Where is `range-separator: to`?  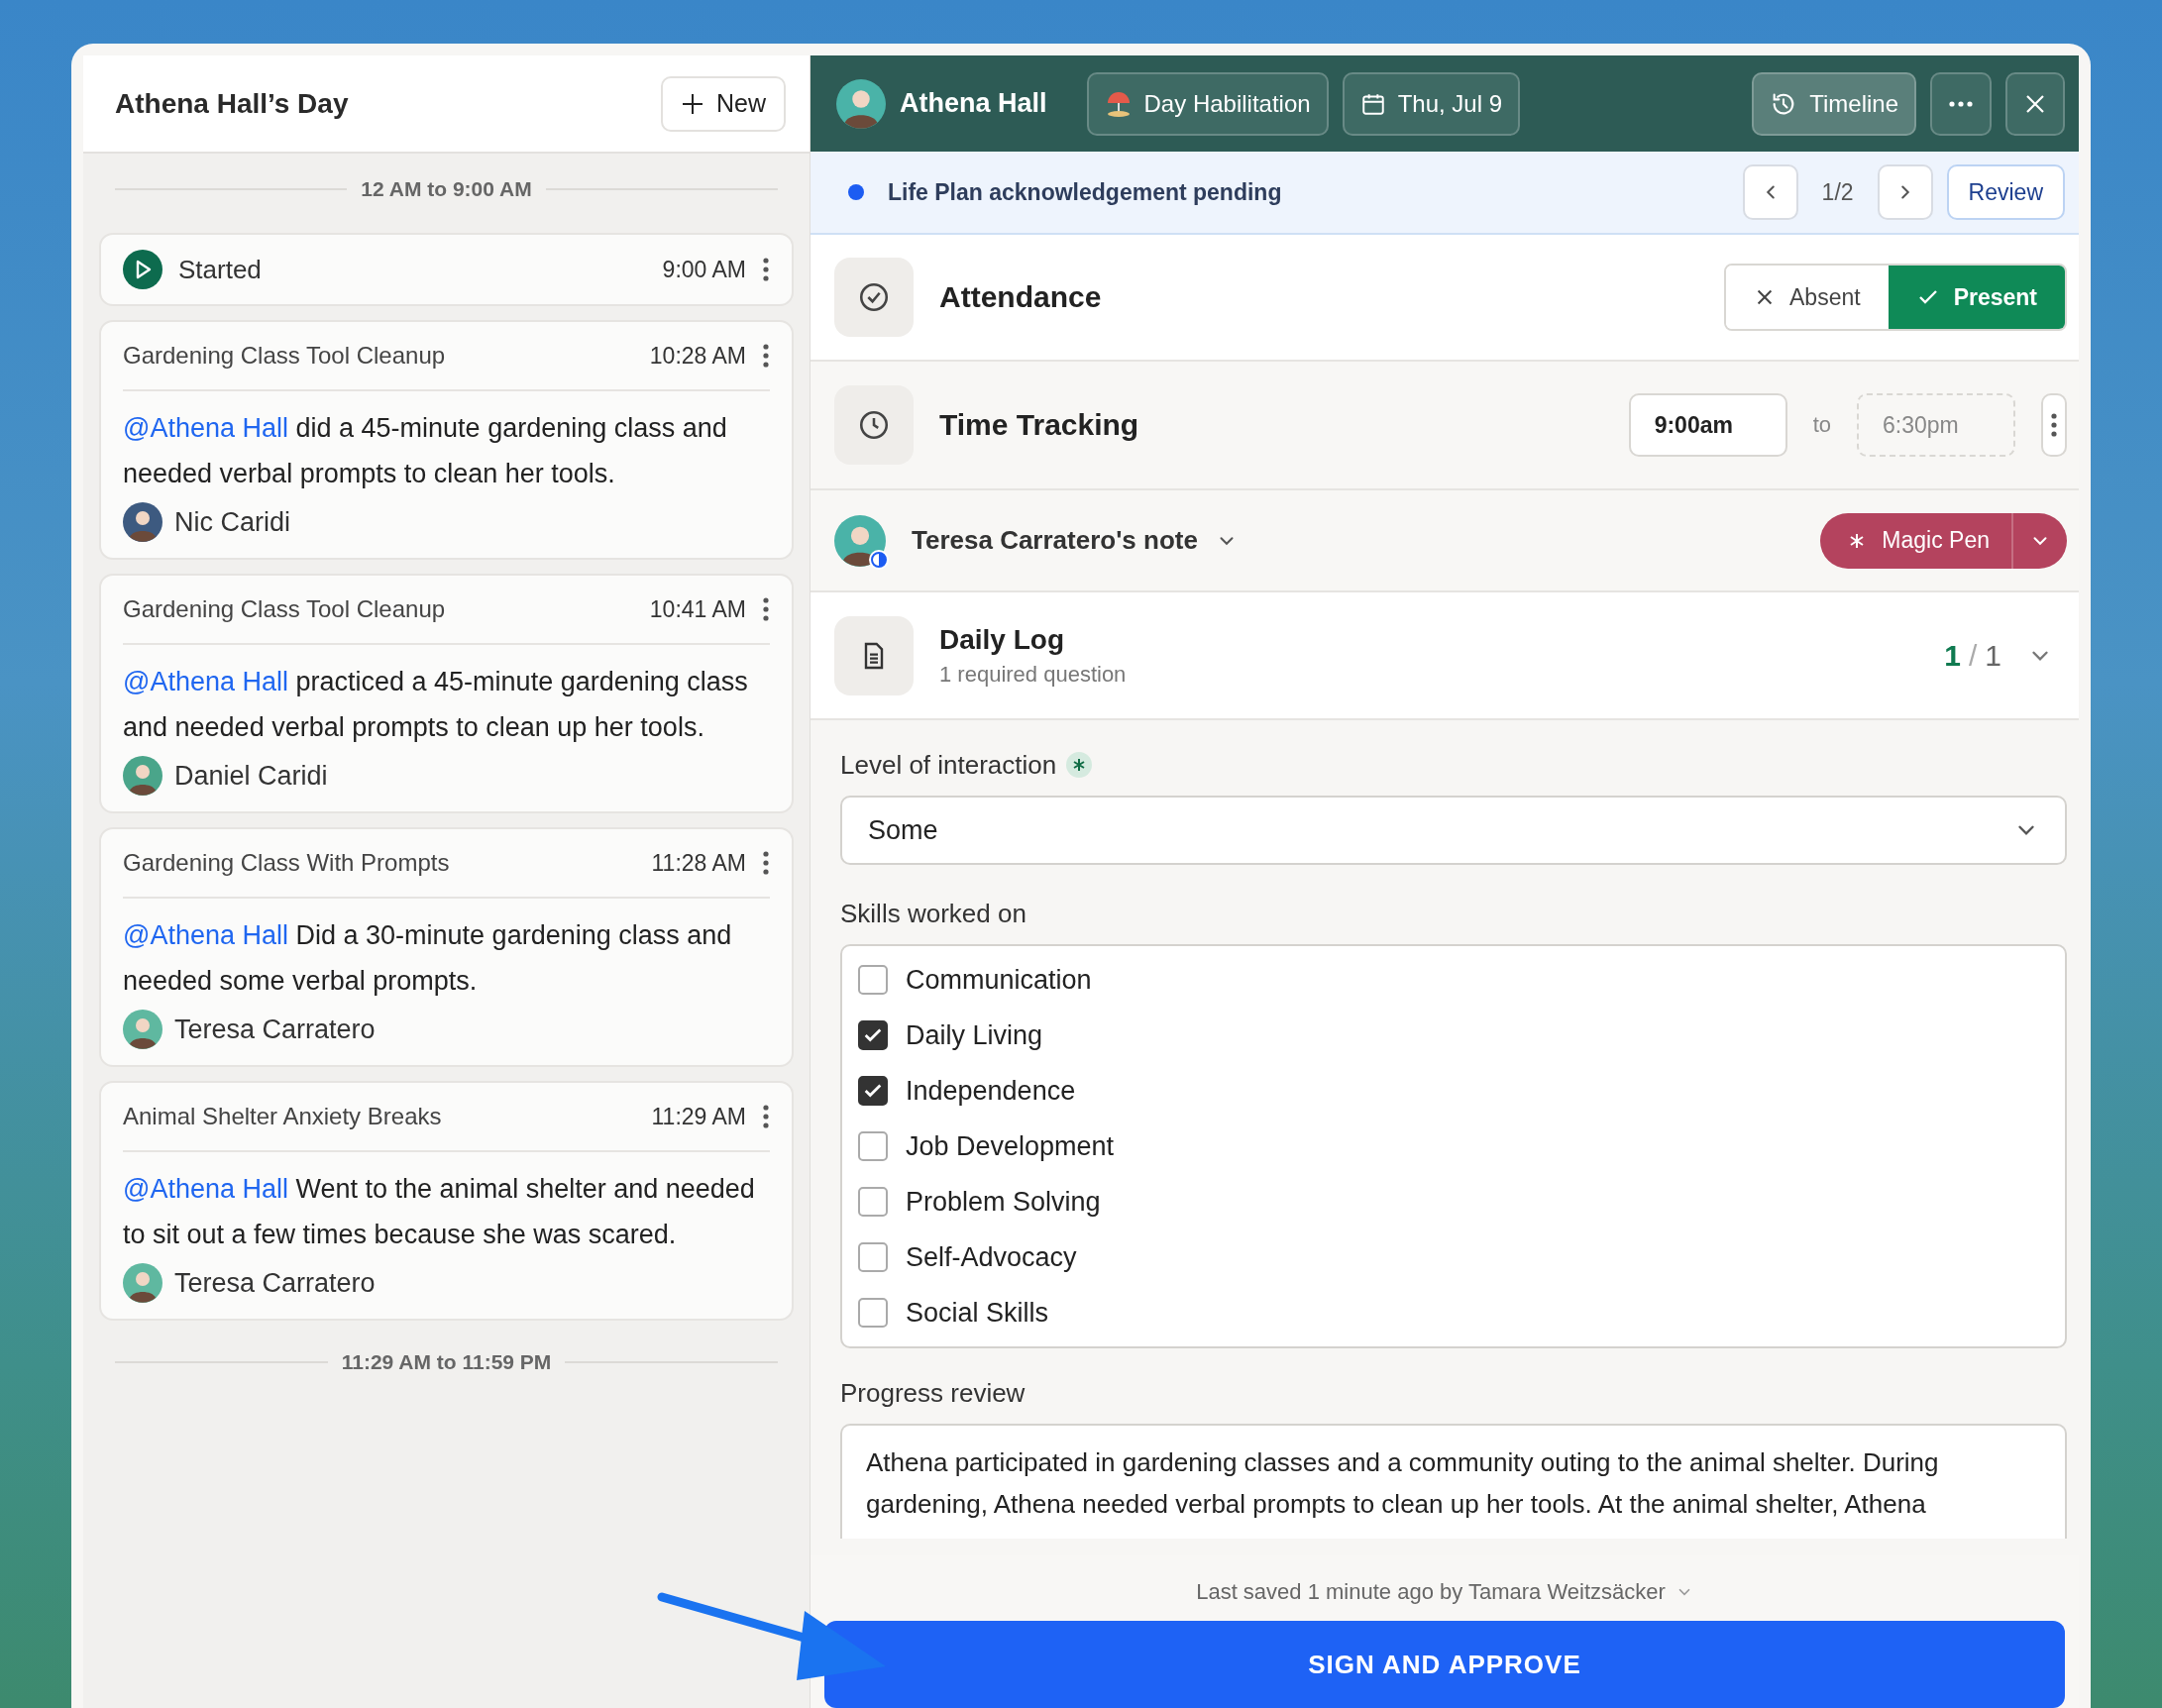
range-separator: to is located at coordinates (1821, 425).